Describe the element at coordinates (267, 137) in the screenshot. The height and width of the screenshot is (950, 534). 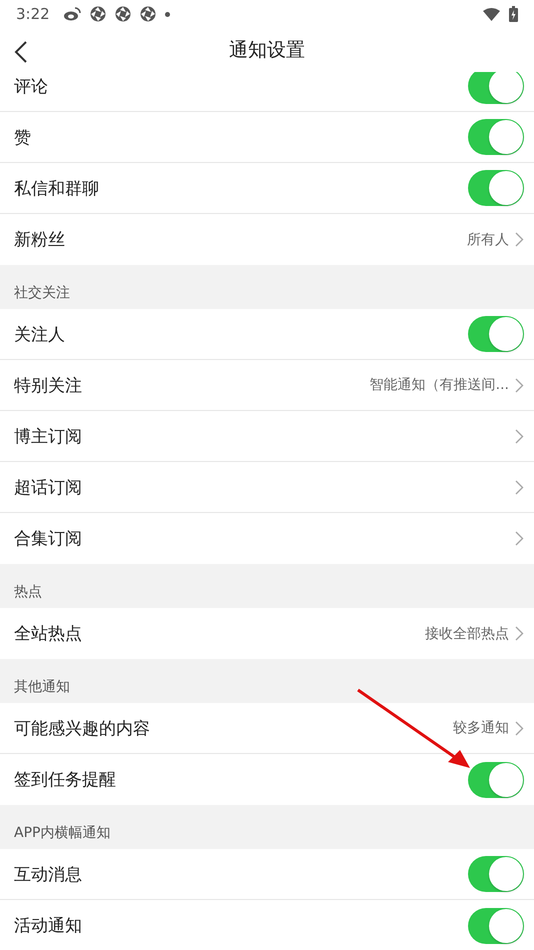
I see `settings-row: 赞` at that location.